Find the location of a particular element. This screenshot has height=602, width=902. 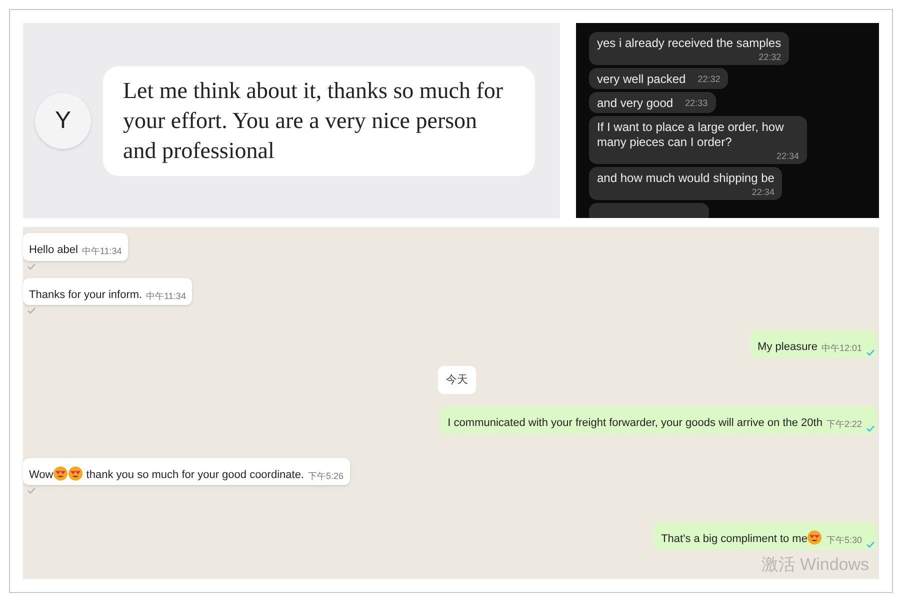

message-text: I communicated with your freight forwarder, your goods will arrive on the 20th is located at coordinates (635, 423).